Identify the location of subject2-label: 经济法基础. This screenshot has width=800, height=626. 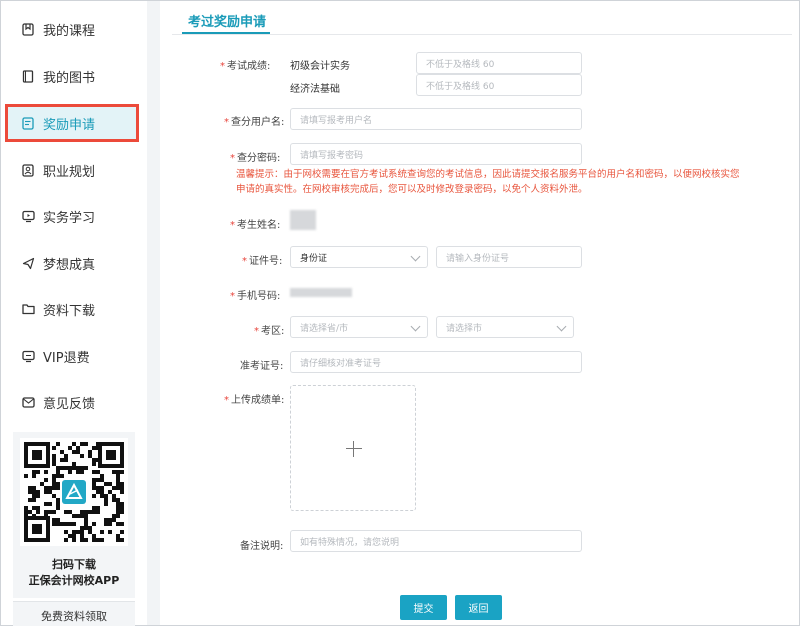
(315, 89).